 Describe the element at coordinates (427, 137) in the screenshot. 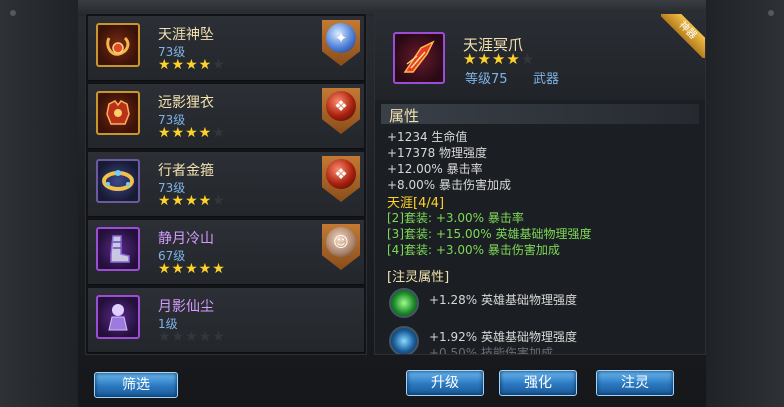

I see `attribute-line: +1234 生命值` at that location.